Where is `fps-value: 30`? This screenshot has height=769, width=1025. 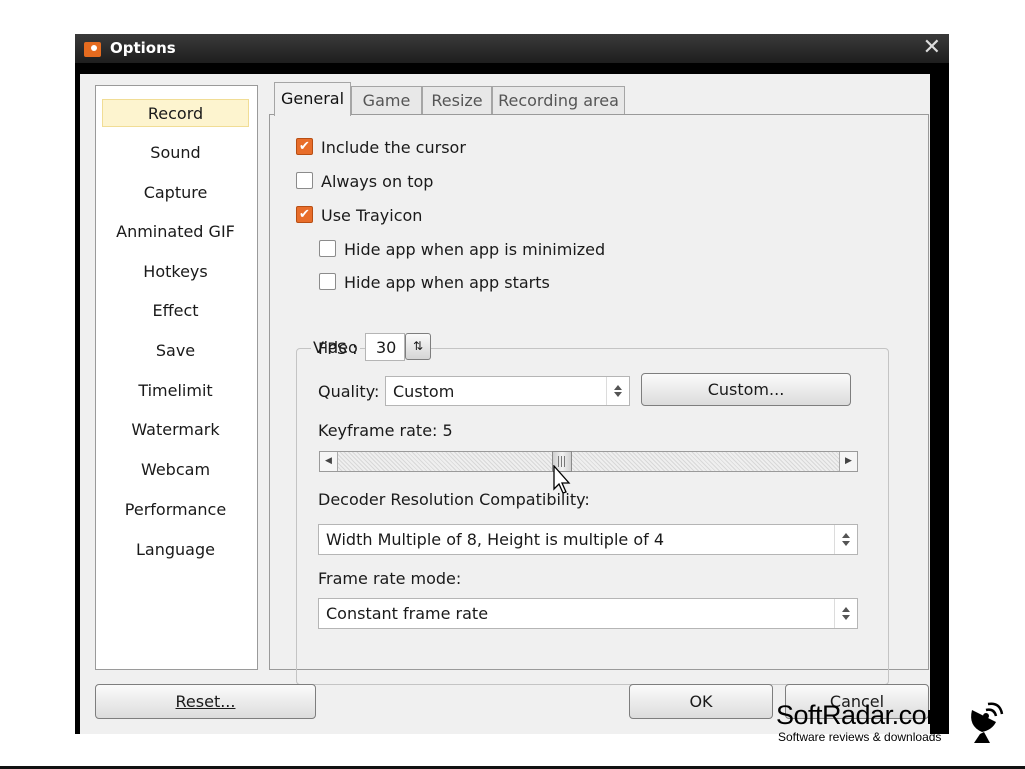 fps-value: 30 is located at coordinates (386, 347).